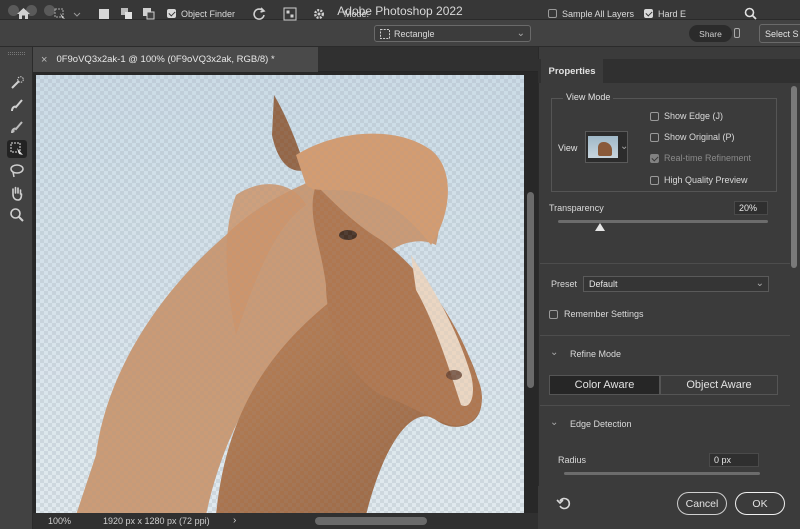 Image resolution: width=800 pixels, height=529 pixels. Describe the element at coordinates (357, 13) in the screenshot. I see `mode-label: Mode:` at that location.